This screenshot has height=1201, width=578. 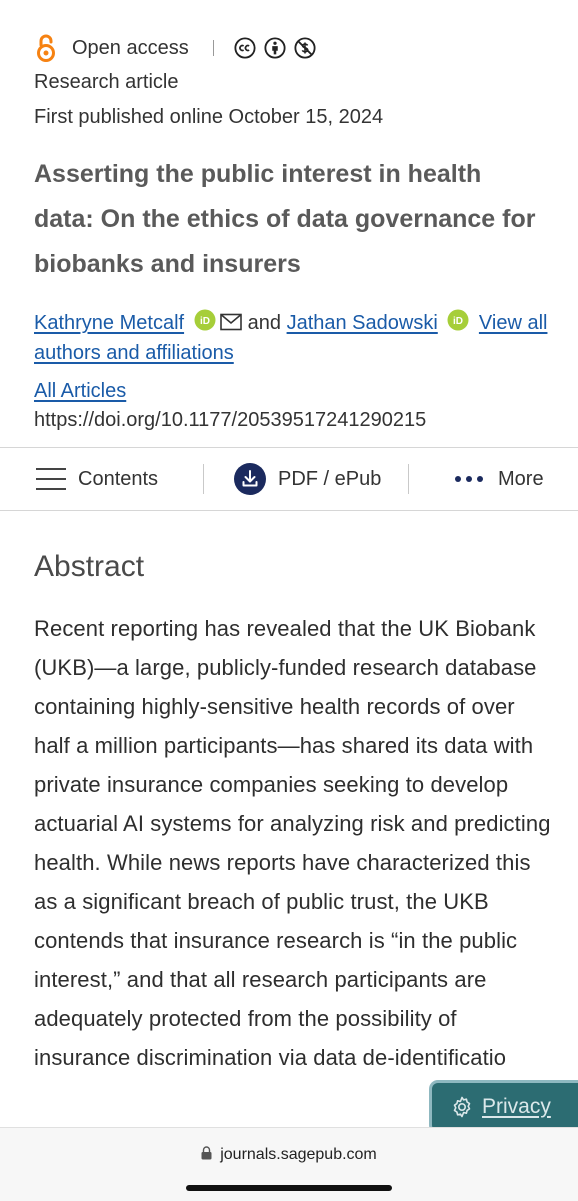 I want to click on author-link: Kathryne Metcalf, so click(x=109, y=323).